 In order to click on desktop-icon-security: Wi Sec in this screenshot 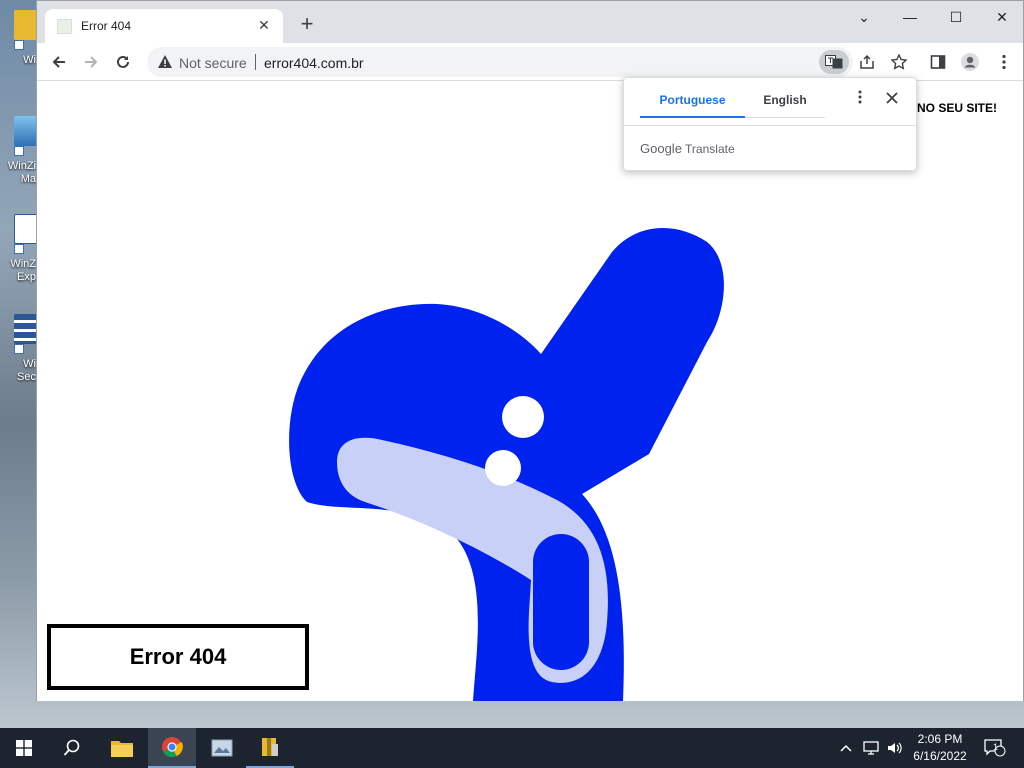, I will do `click(18, 347)`.